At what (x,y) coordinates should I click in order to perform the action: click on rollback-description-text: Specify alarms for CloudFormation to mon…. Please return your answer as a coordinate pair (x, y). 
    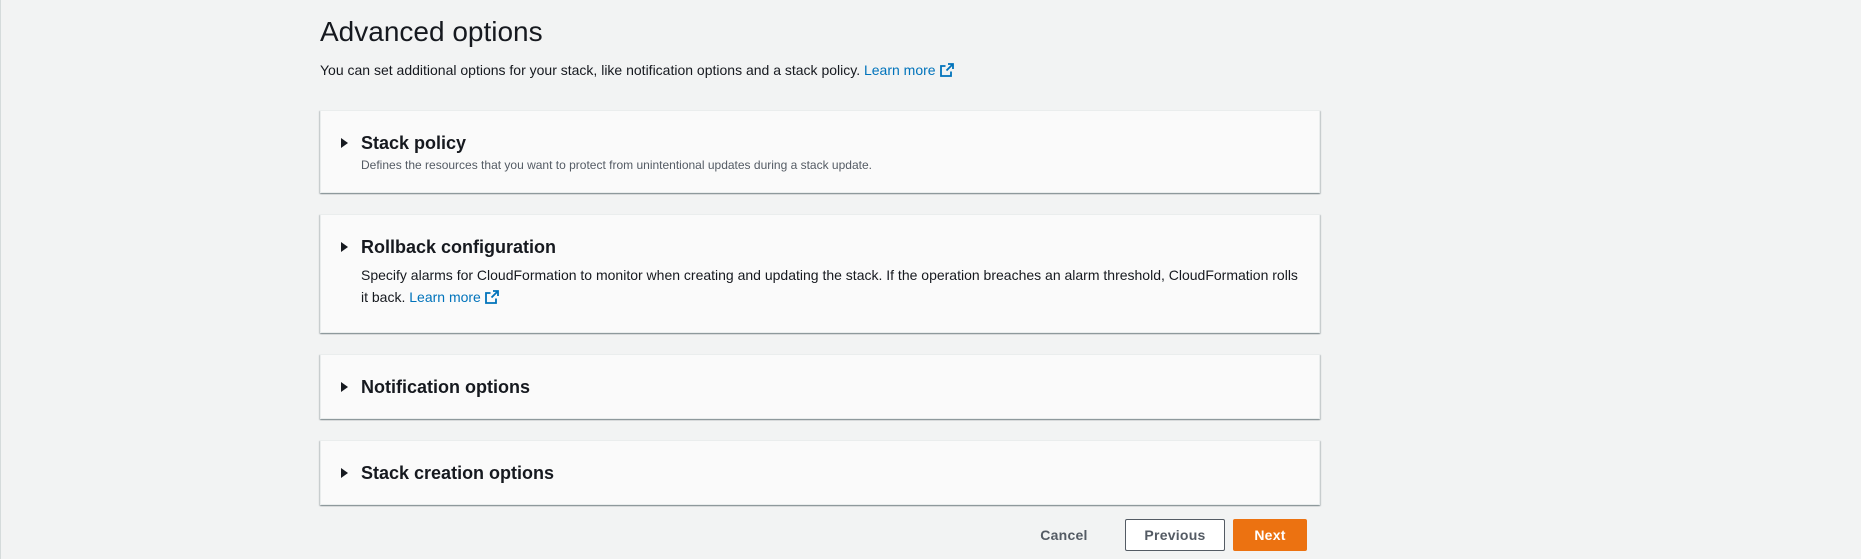
    Looking at the image, I should click on (829, 286).